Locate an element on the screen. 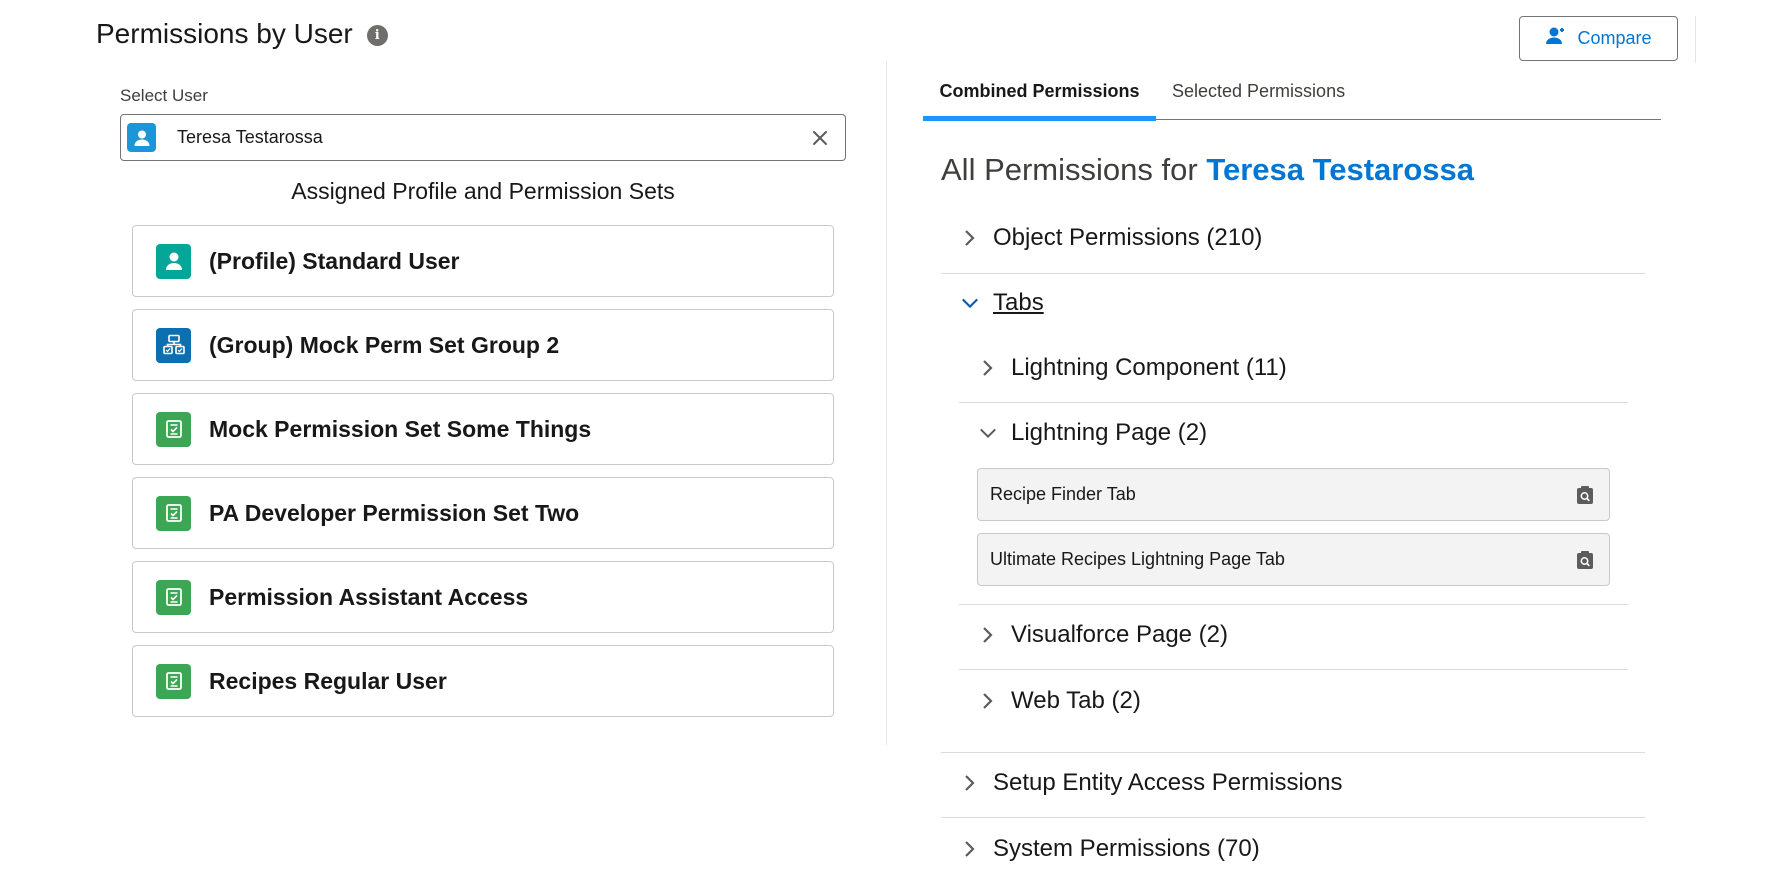 The width and height of the screenshot is (1768, 877). section-label: Lightning Page (2) is located at coordinates (1109, 432).